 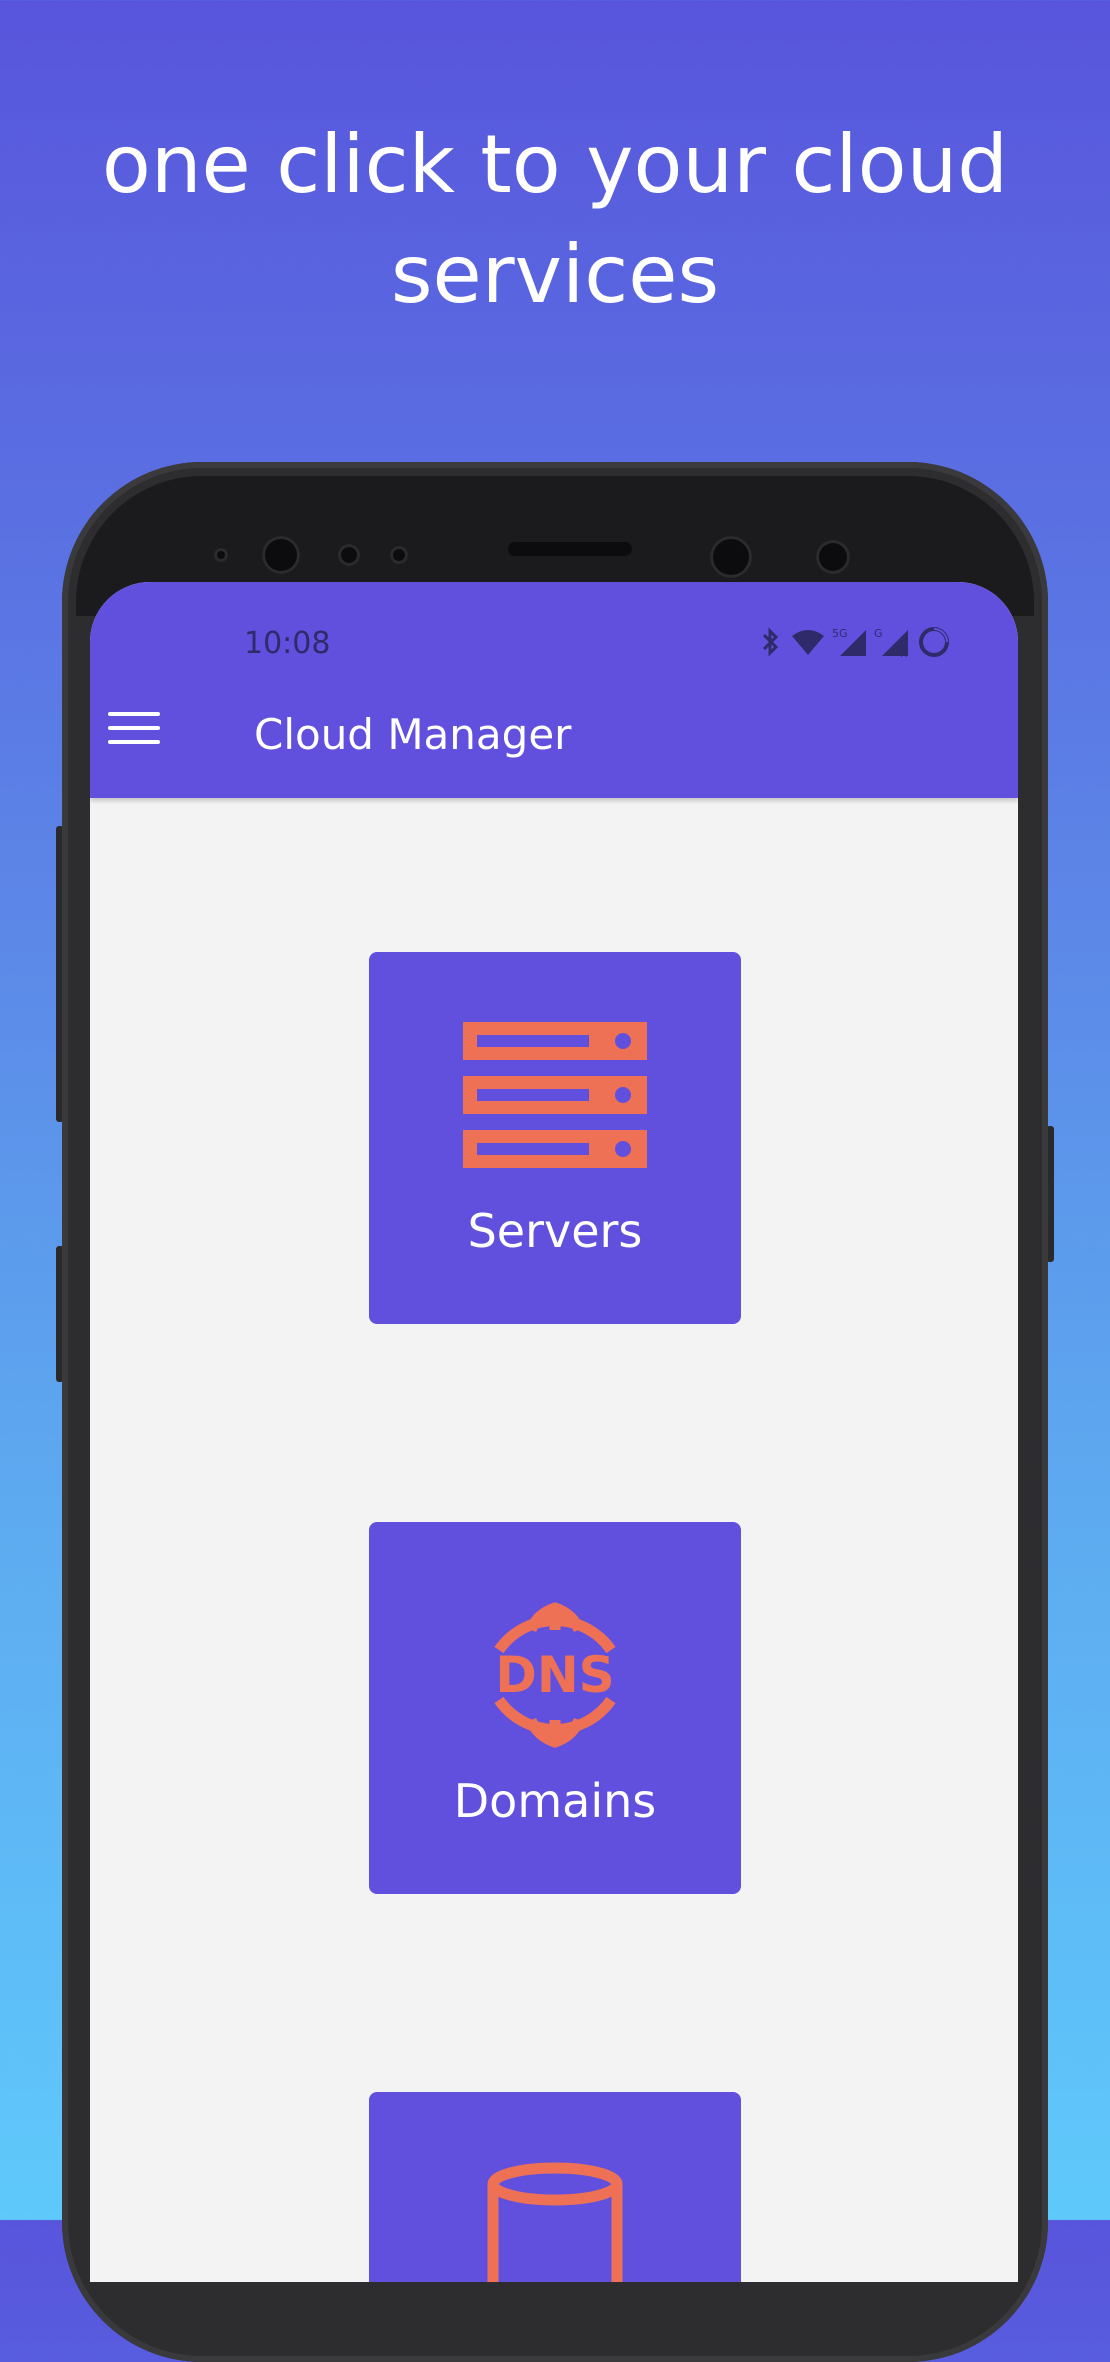 I want to click on front-camera-secondary, so click(x=731, y=557).